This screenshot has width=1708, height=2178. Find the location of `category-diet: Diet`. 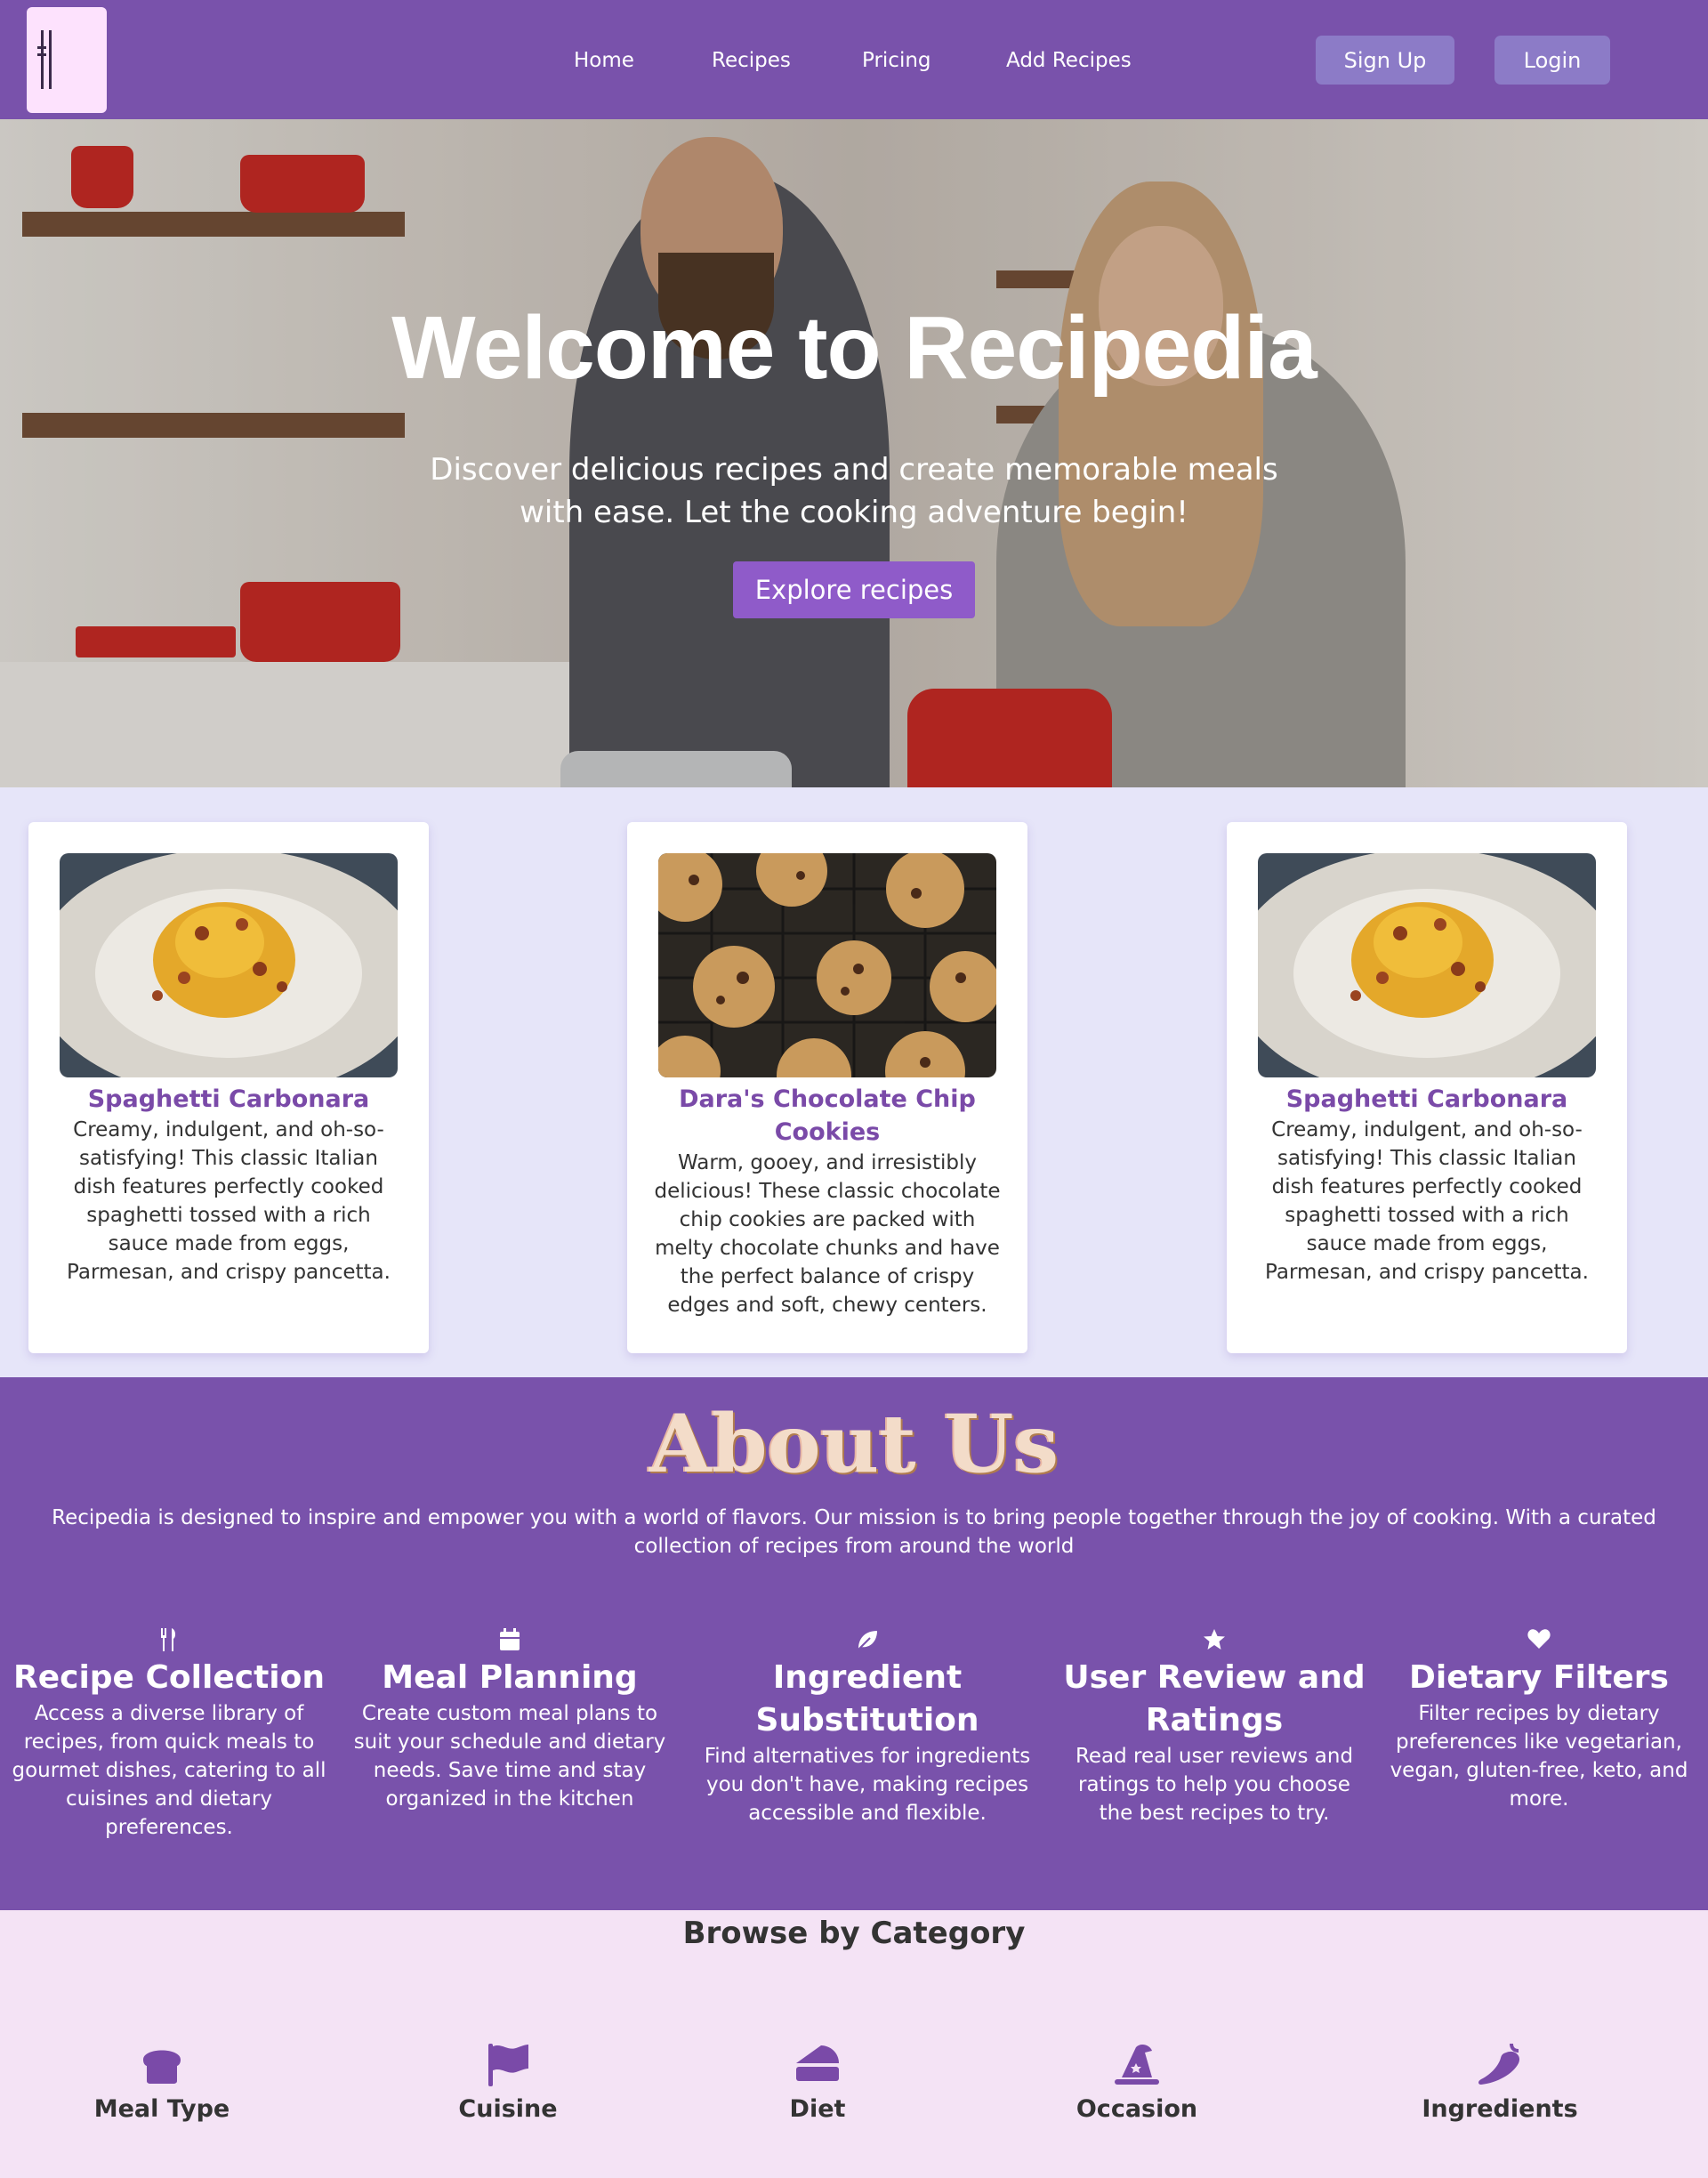

category-diet: Diet is located at coordinates (817, 2082).